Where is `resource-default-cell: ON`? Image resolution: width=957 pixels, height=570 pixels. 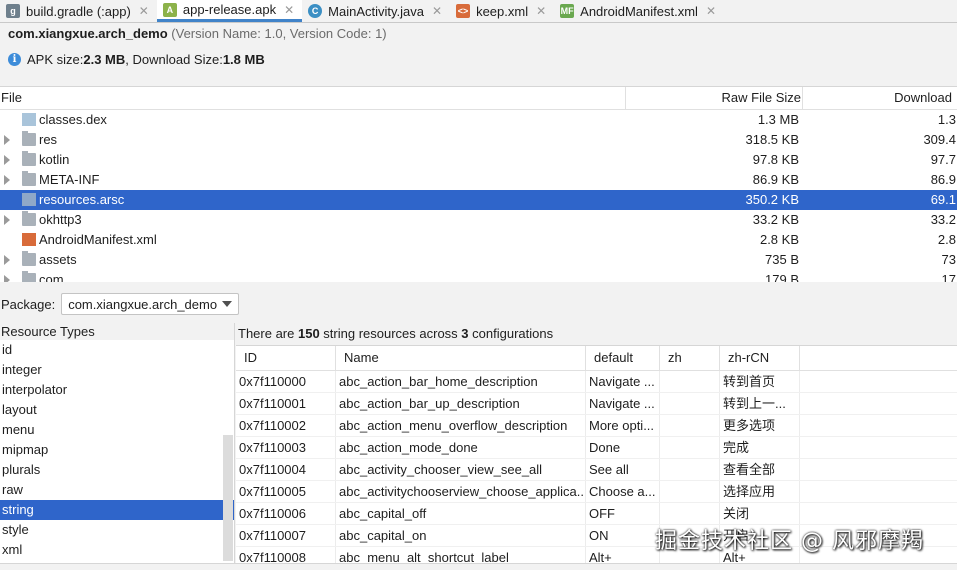 resource-default-cell: ON is located at coordinates (623, 535).